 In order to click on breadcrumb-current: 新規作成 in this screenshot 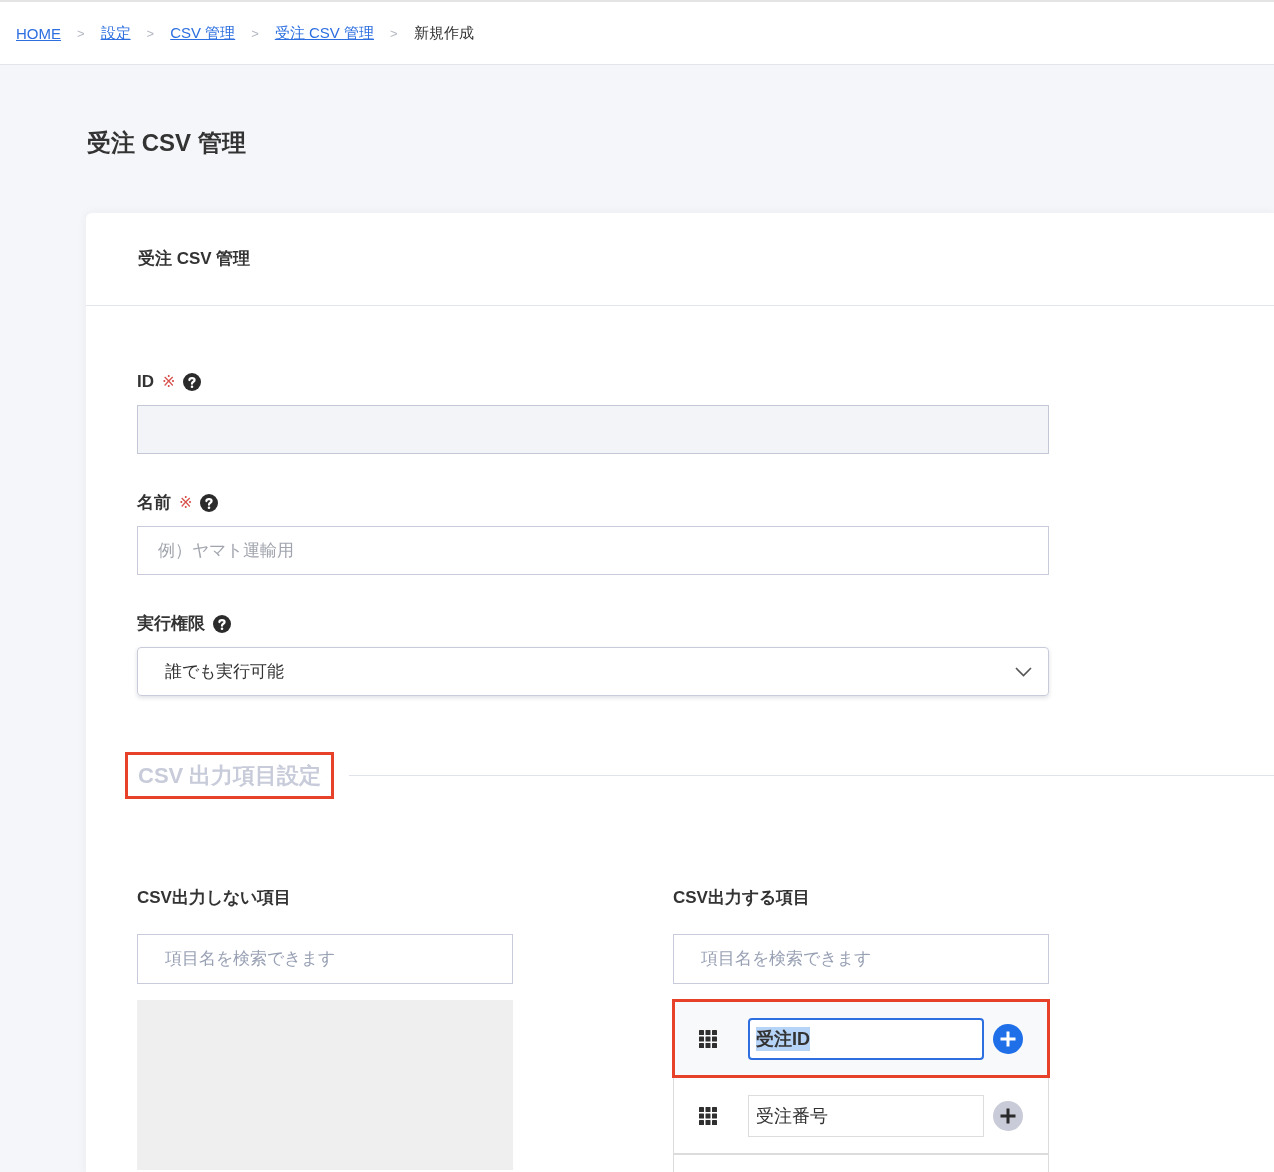, I will do `click(443, 33)`.